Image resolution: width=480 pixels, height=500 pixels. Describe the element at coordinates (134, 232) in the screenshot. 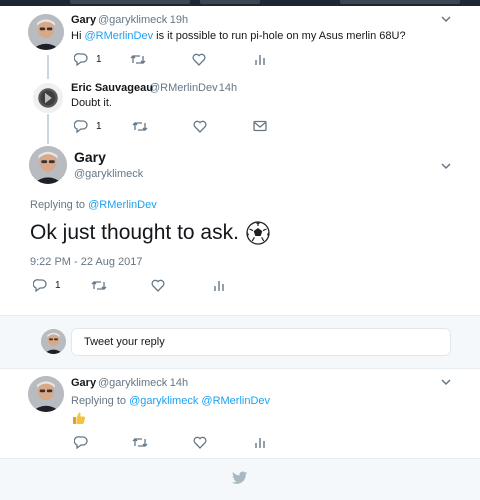

I see `tweet-text-body: Ok just thought to ask.` at that location.